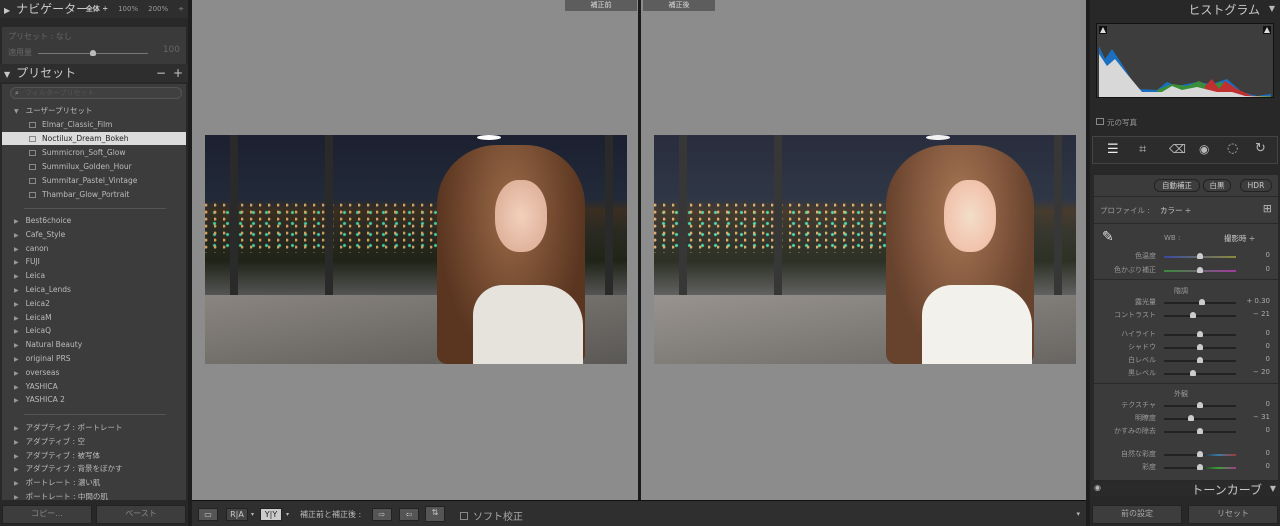  What do you see at coordinates (409, 514) in the screenshot?
I see `copy-after-to-before-button: ⇦` at bounding box center [409, 514].